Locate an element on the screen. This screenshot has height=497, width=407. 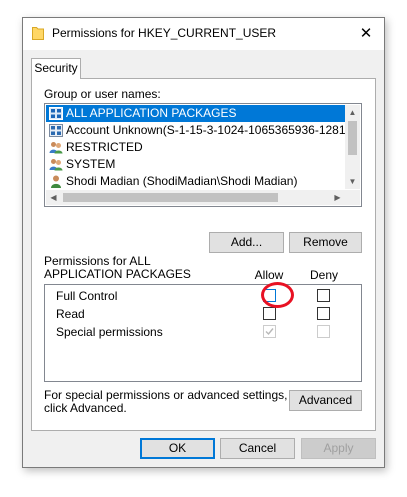
remove-button: Remove is located at coordinates (325, 242).